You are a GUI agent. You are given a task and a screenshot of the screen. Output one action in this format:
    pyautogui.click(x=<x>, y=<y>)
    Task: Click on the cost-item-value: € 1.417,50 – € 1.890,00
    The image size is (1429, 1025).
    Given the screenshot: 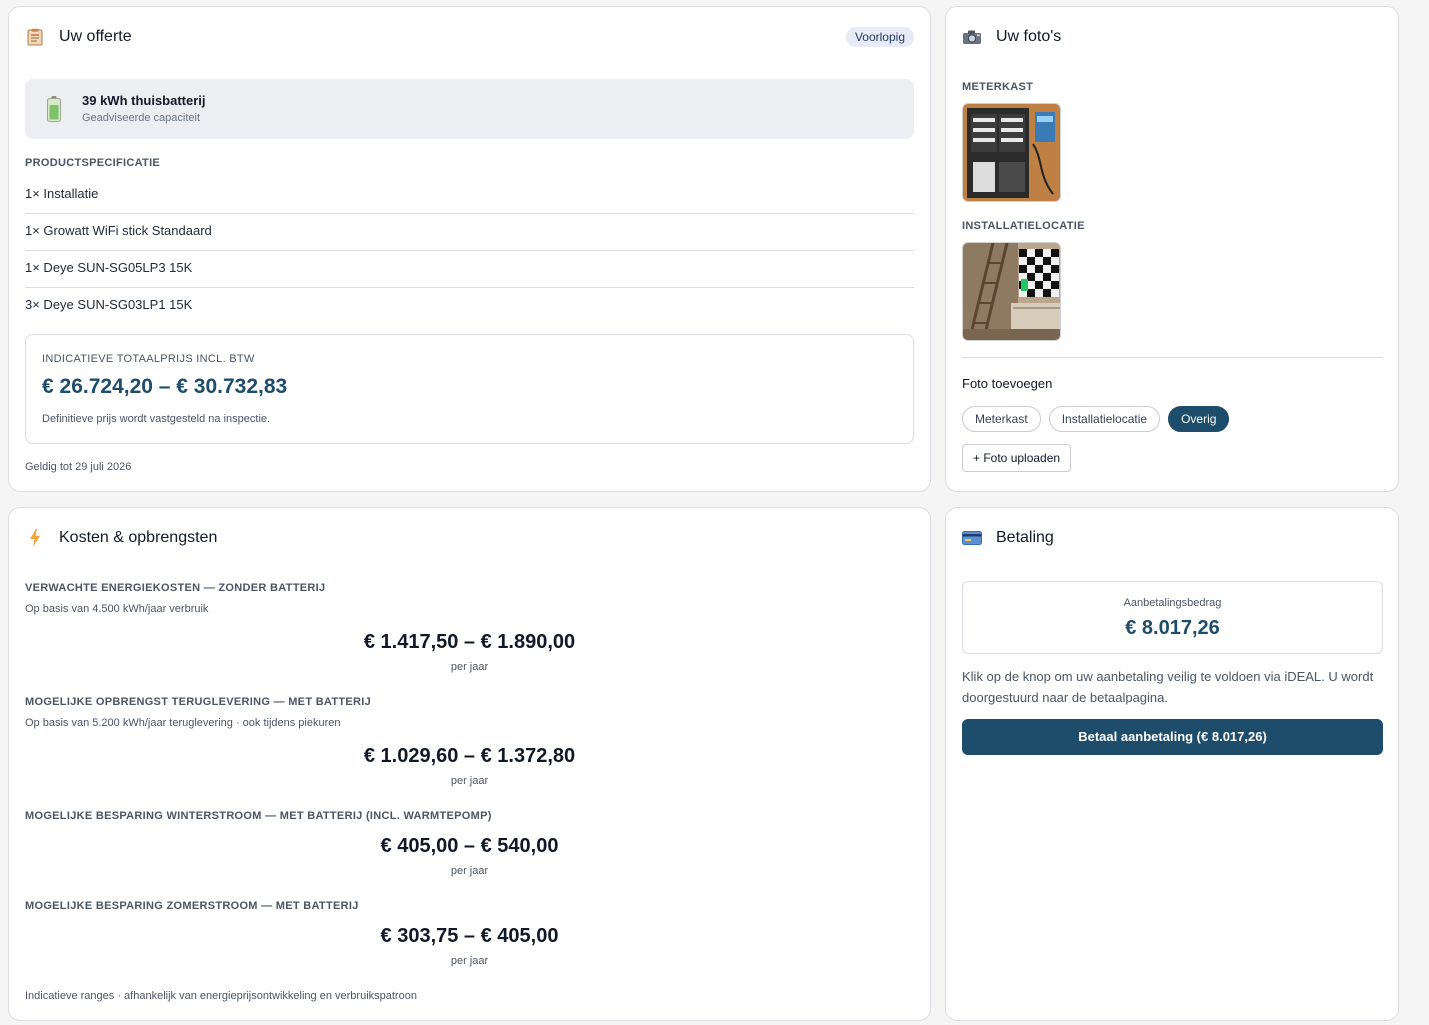 What is the action you would take?
    pyautogui.click(x=469, y=642)
    